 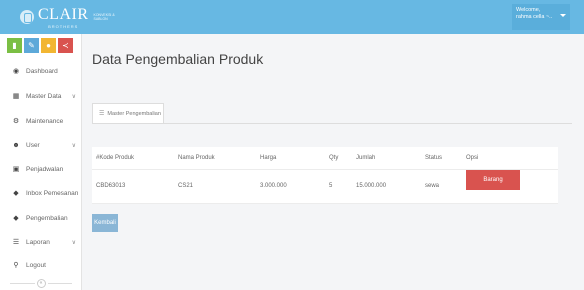 I want to click on logo-tagline: KONVEKSI & SABLON, so click(x=104, y=17).